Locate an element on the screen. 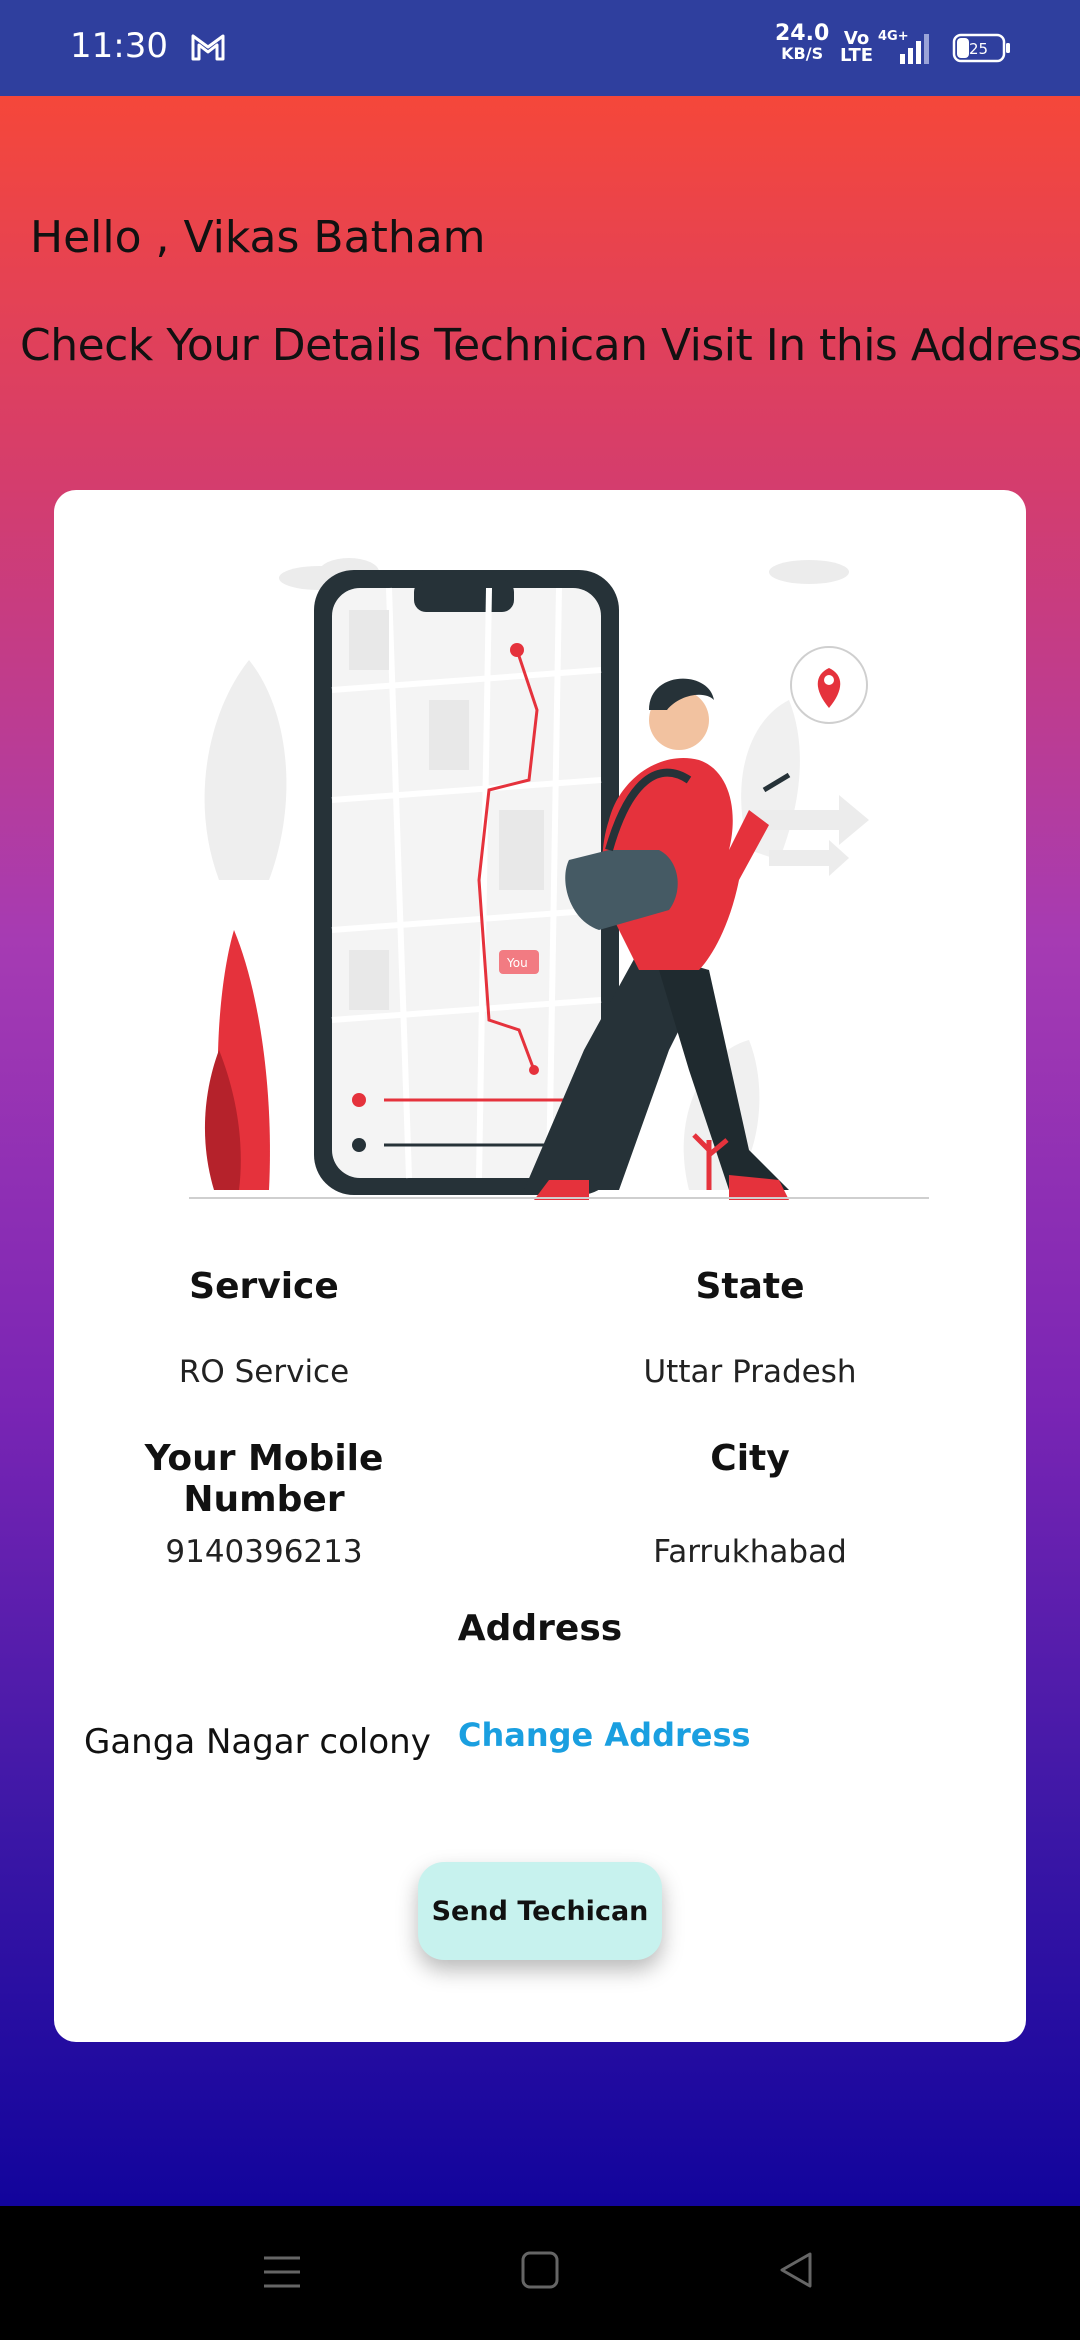 This screenshot has width=1080, height=2340. city-label: City is located at coordinates (750, 1458).